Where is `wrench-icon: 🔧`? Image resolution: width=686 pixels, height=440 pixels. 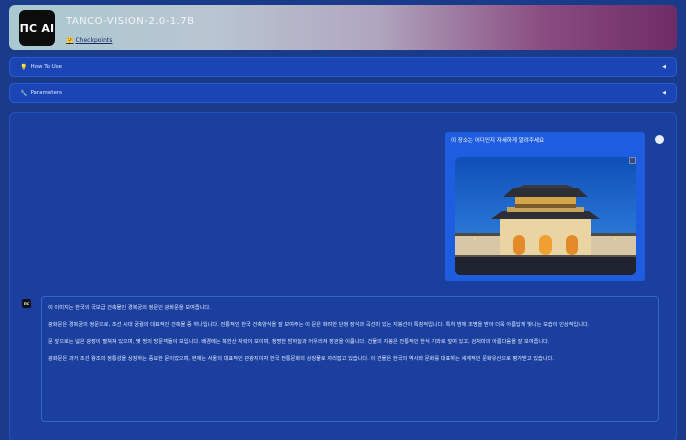 wrench-icon: 🔧 is located at coordinates (24, 93).